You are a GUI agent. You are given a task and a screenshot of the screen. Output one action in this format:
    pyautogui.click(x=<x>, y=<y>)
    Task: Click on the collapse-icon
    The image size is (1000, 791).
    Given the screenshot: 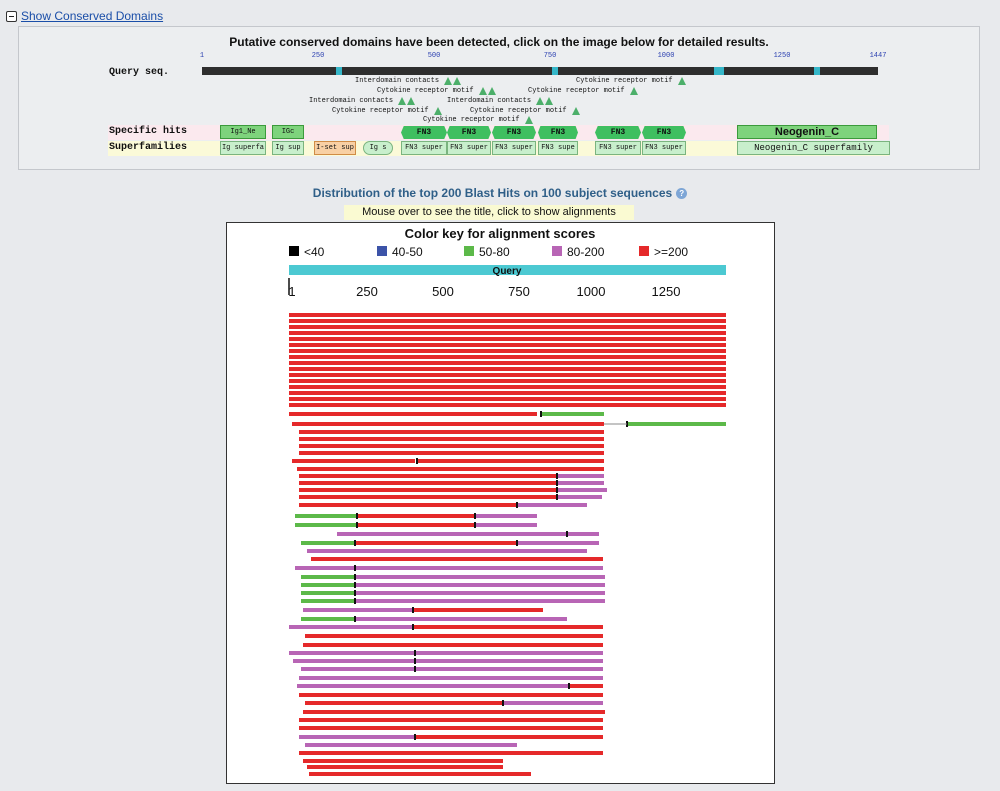 What is the action you would take?
    pyautogui.click(x=11, y=16)
    